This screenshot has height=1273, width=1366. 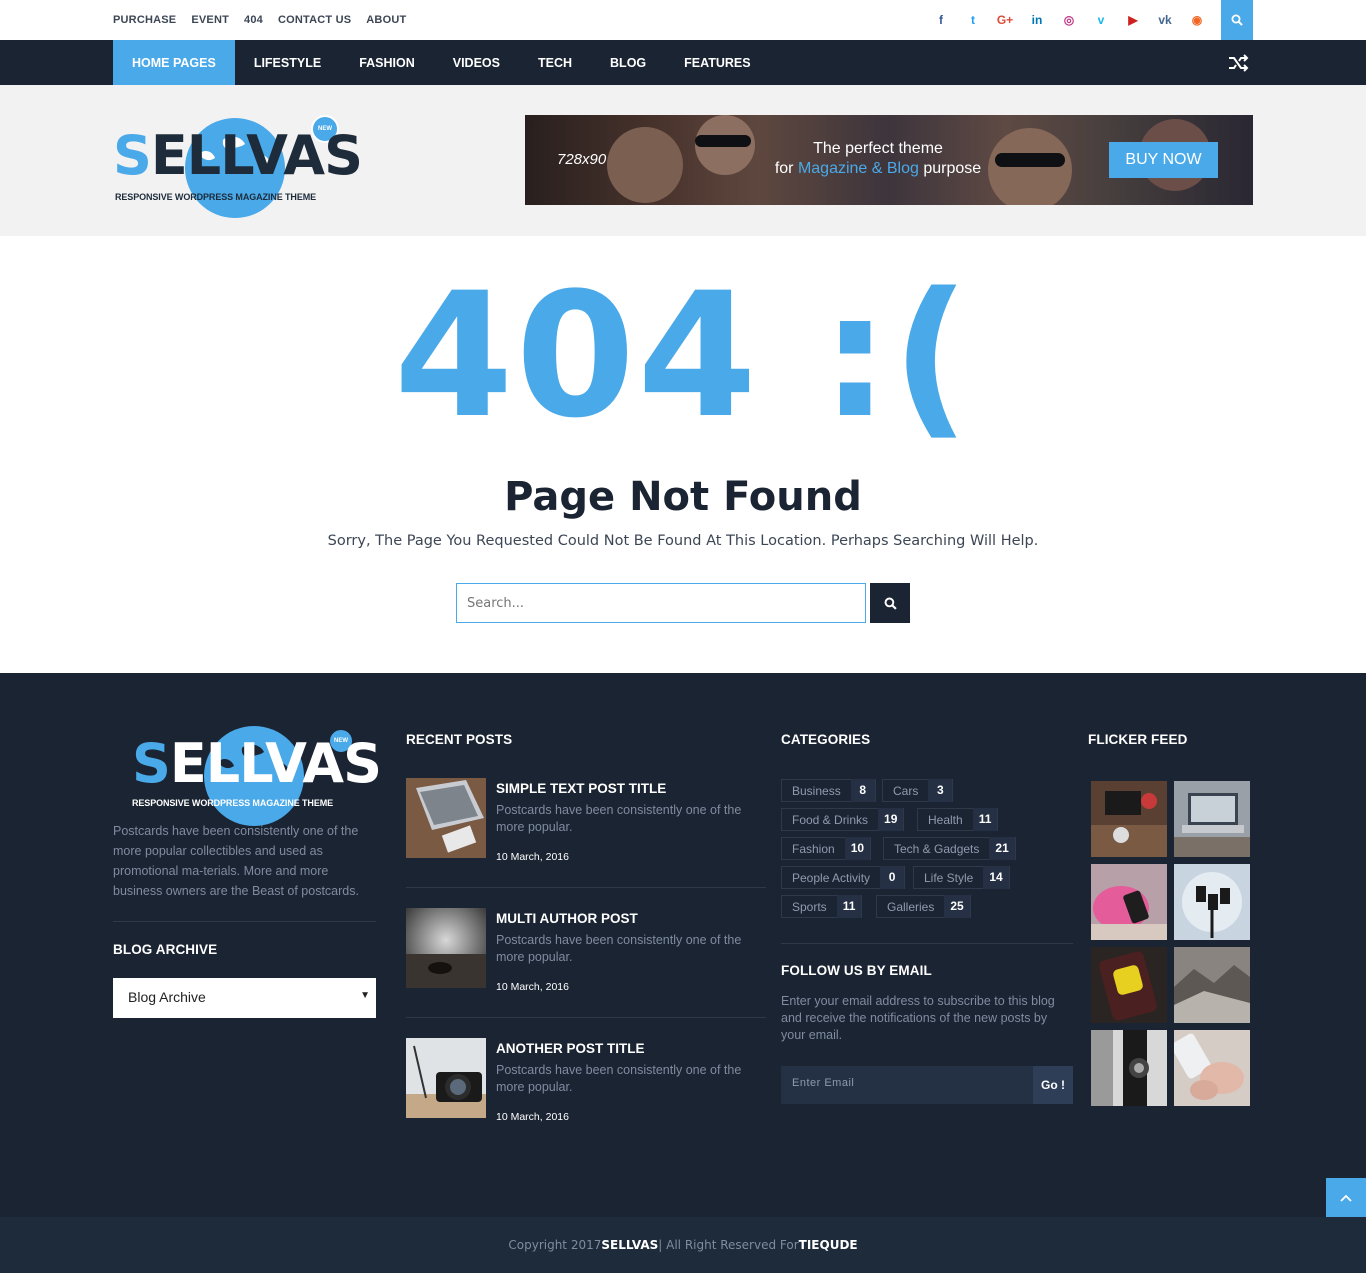 What do you see at coordinates (843, 877) in the screenshot?
I see `category-tag: People Activity 0` at bounding box center [843, 877].